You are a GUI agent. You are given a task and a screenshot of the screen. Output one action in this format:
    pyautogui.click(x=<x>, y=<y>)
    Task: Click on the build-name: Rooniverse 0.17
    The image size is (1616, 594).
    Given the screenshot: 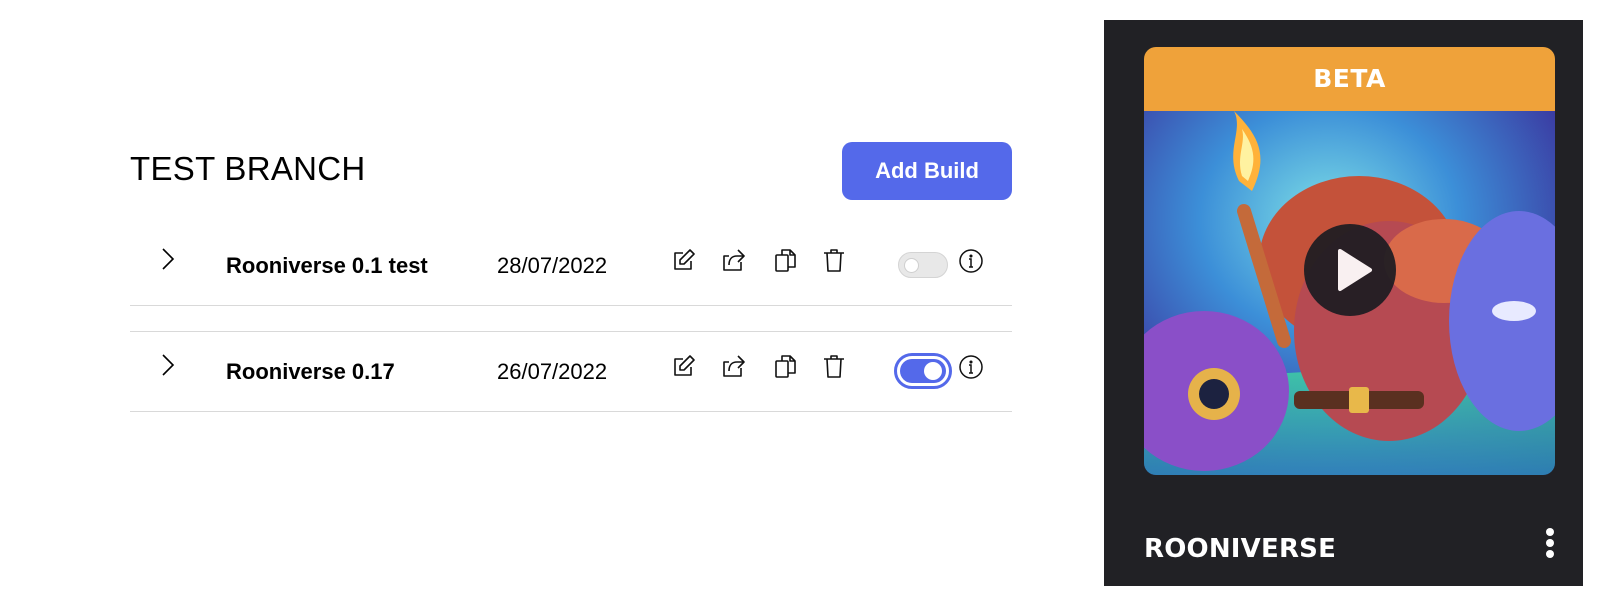 What is the action you would take?
    pyautogui.click(x=310, y=371)
    